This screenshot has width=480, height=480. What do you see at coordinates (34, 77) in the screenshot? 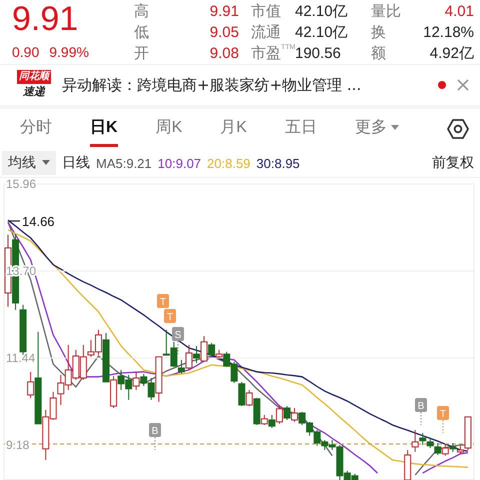
I see `logo-text: 同花顺` at bounding box center [34, 77].